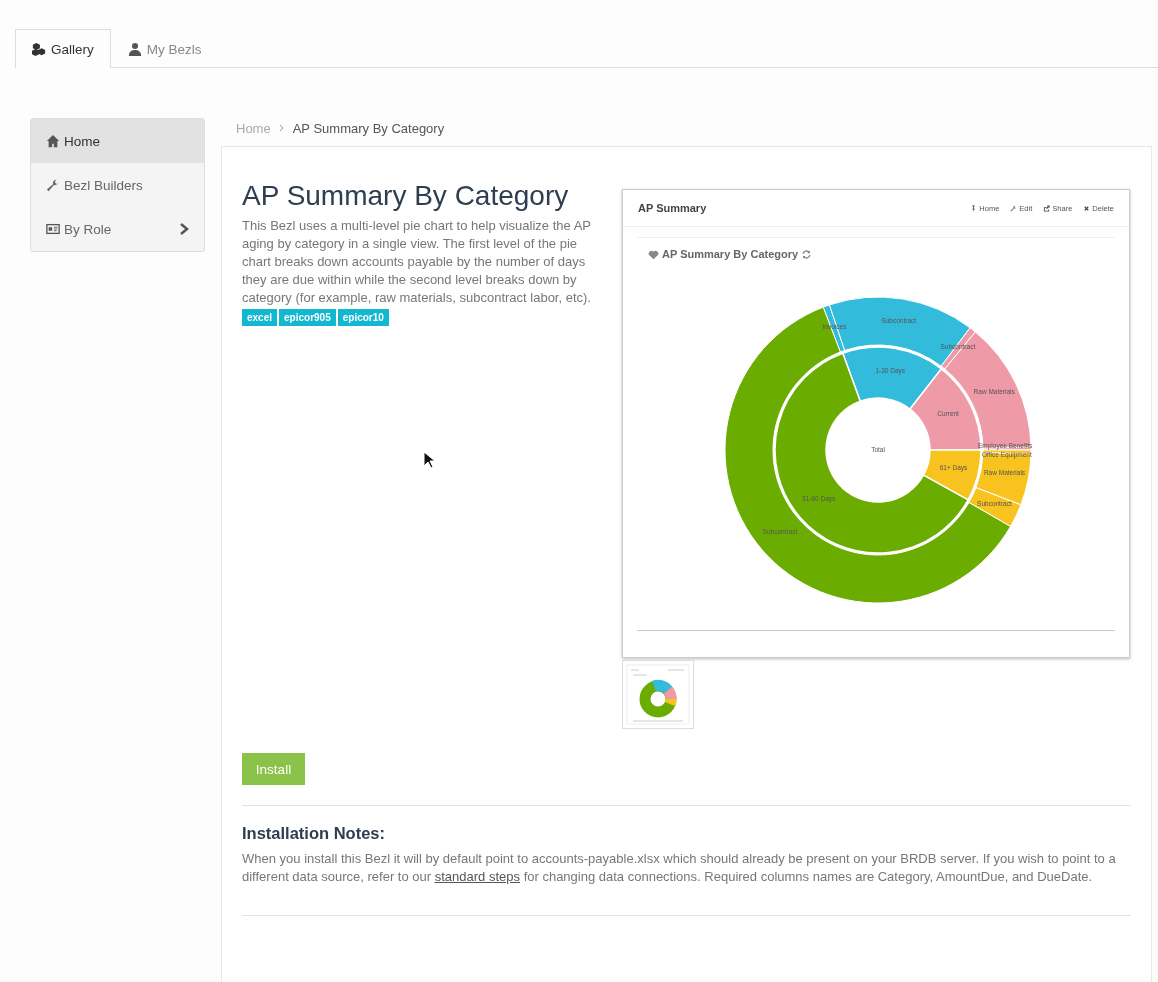 This screenshot has width=1158, height=982. Describe the element at coordinates (53, 229) in the screenshot. I see `id-card-icon` at that location.